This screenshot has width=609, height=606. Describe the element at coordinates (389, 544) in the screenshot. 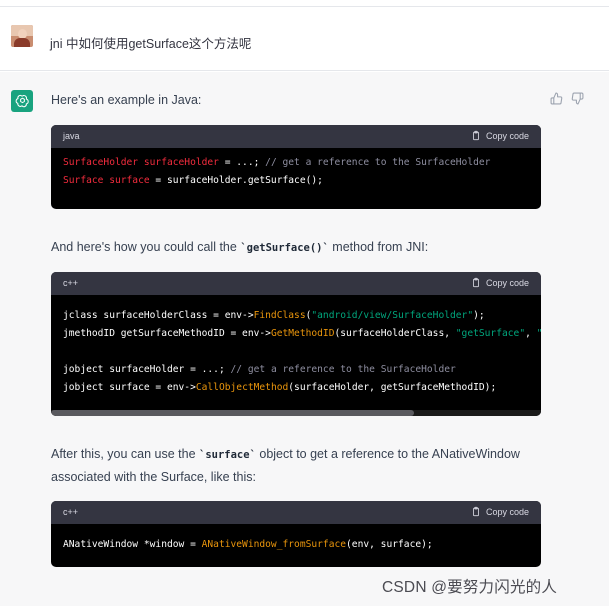

I see `code-token: (env, surface);` at that location.